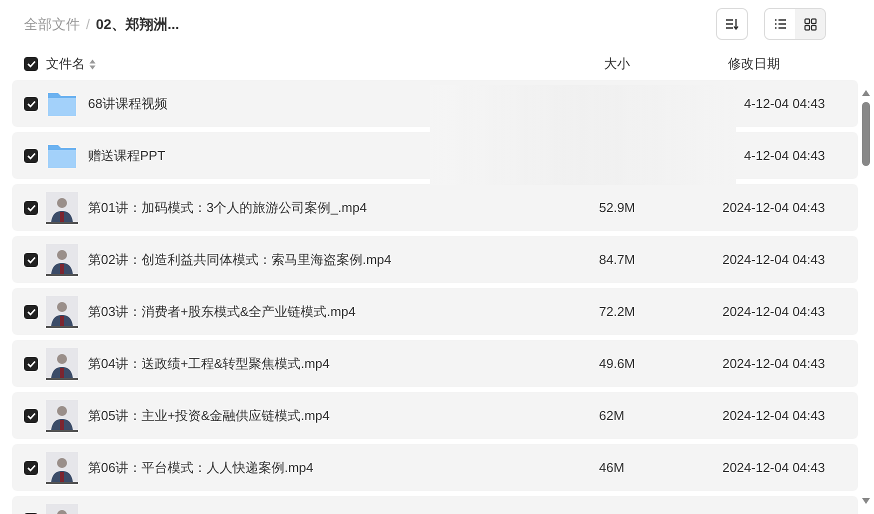 The width and height of the screenshot is (874, 514). Describe the element at coordinates (65, 64) in the screenshot. I see `column-header: 文件名` at that location.